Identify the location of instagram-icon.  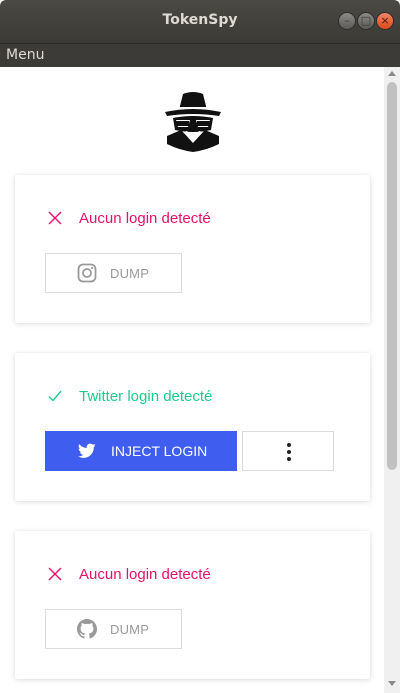
(87, 273).